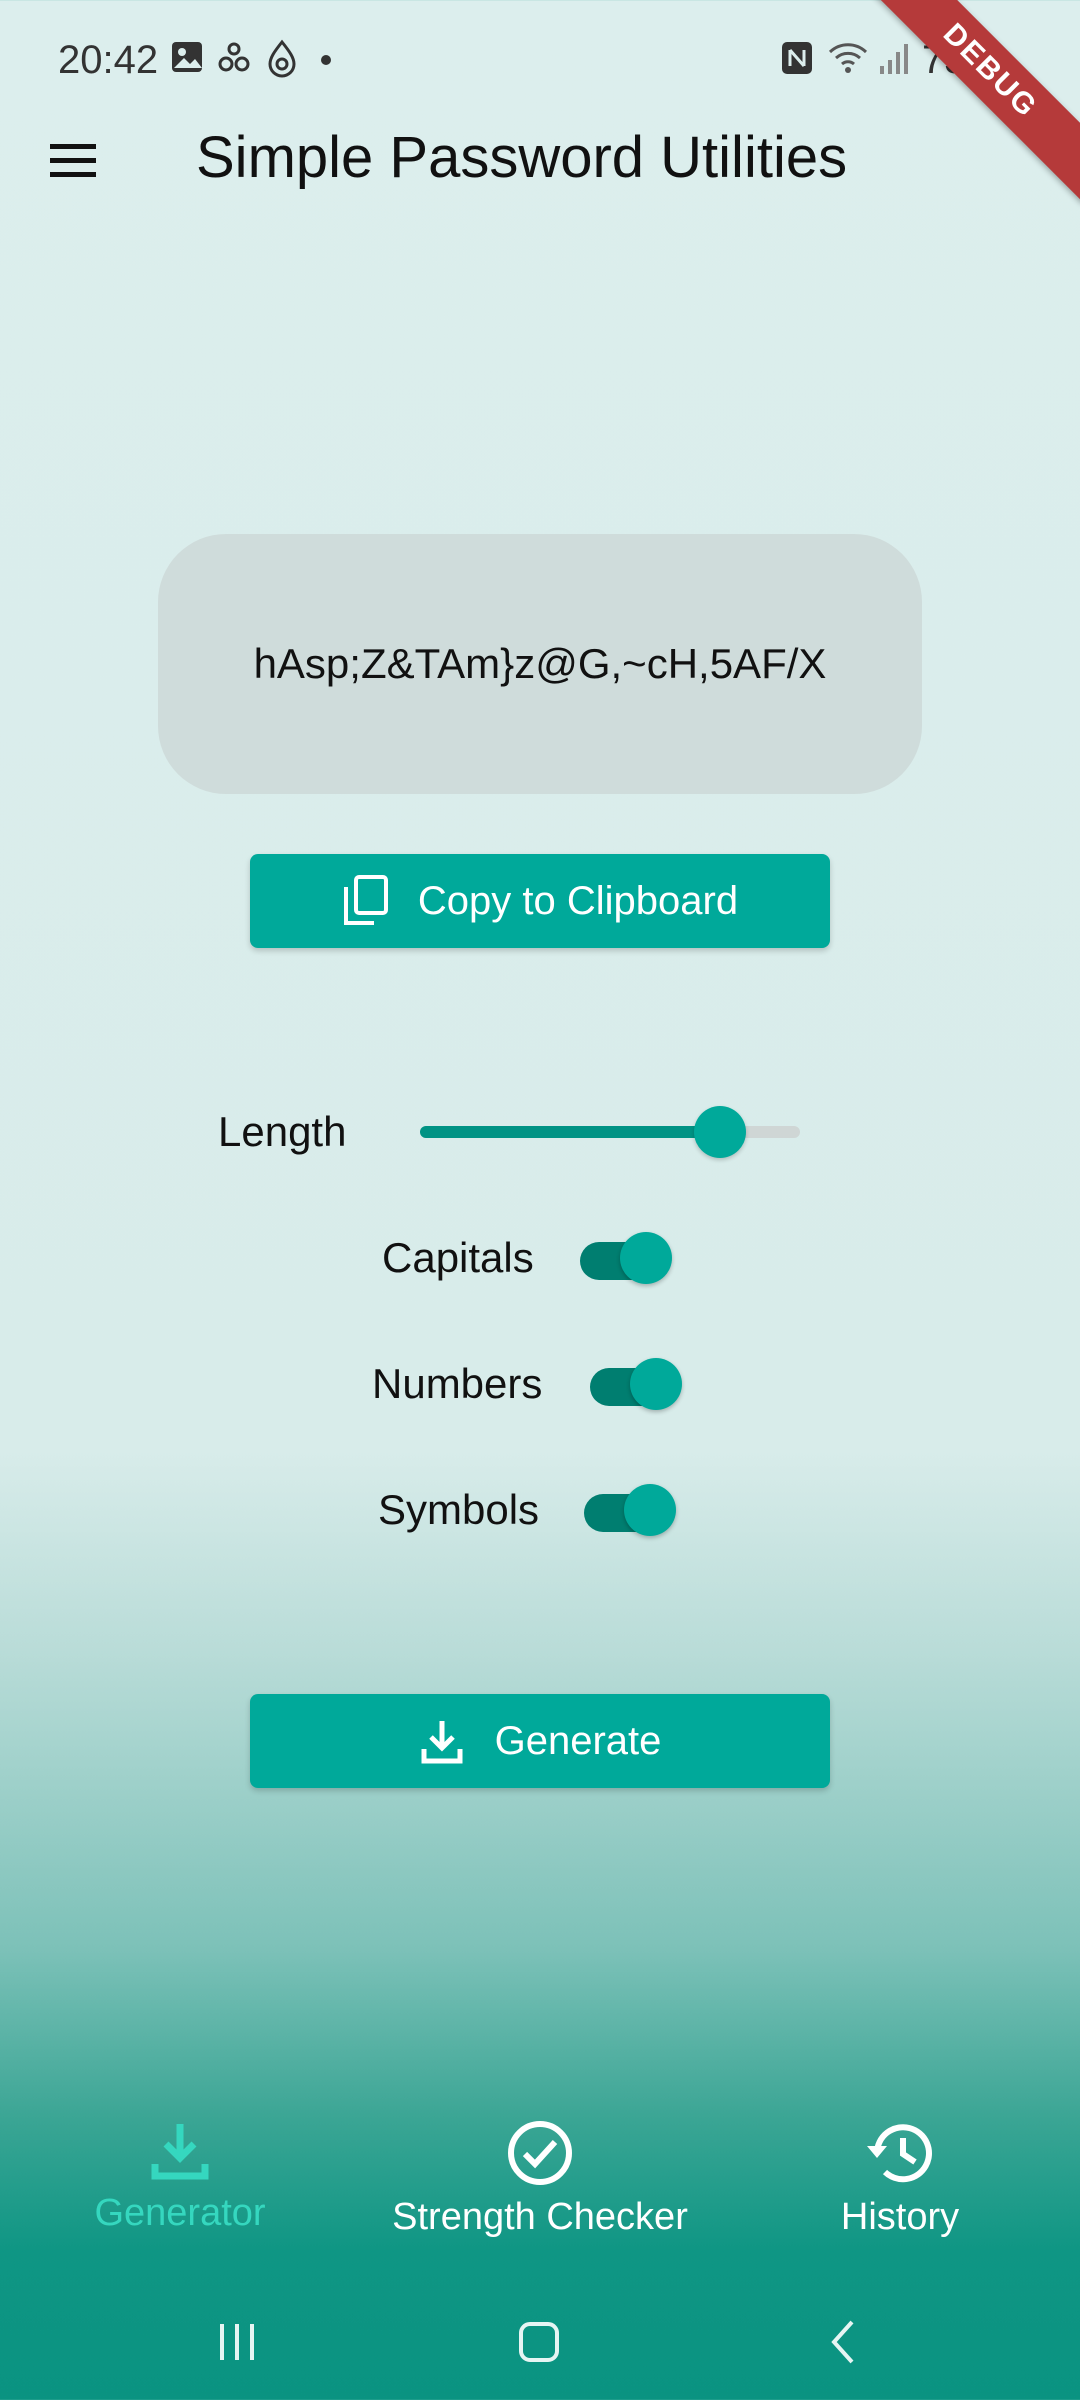 The height and width of the screenshot is (2400, 1080). What do you see at coordinates (539, 2342) in the screenshot?
I see `home-icon` at bounding box center [539, 2342].